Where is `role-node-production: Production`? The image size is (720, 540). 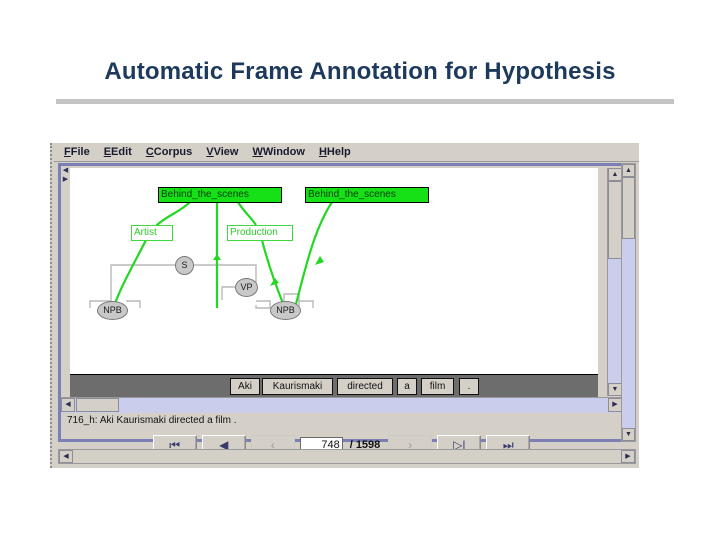 role-node-production: Production is located at coordinates (260, 233).